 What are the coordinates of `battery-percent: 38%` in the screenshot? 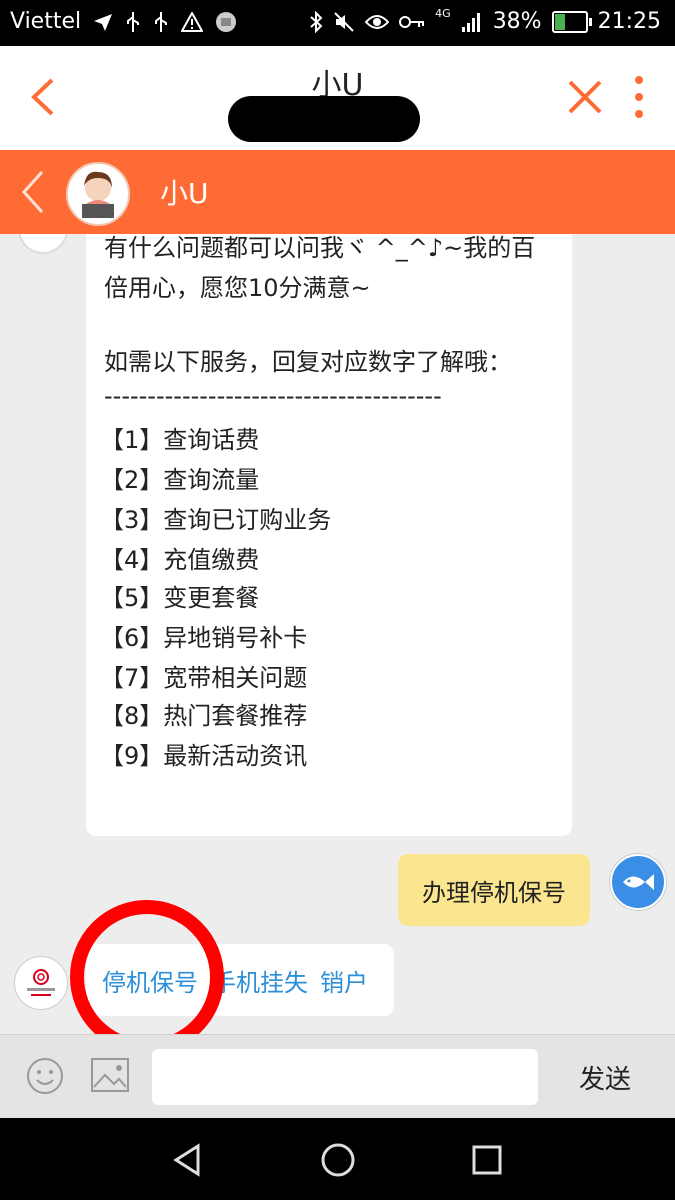 It's located at (517, 21).